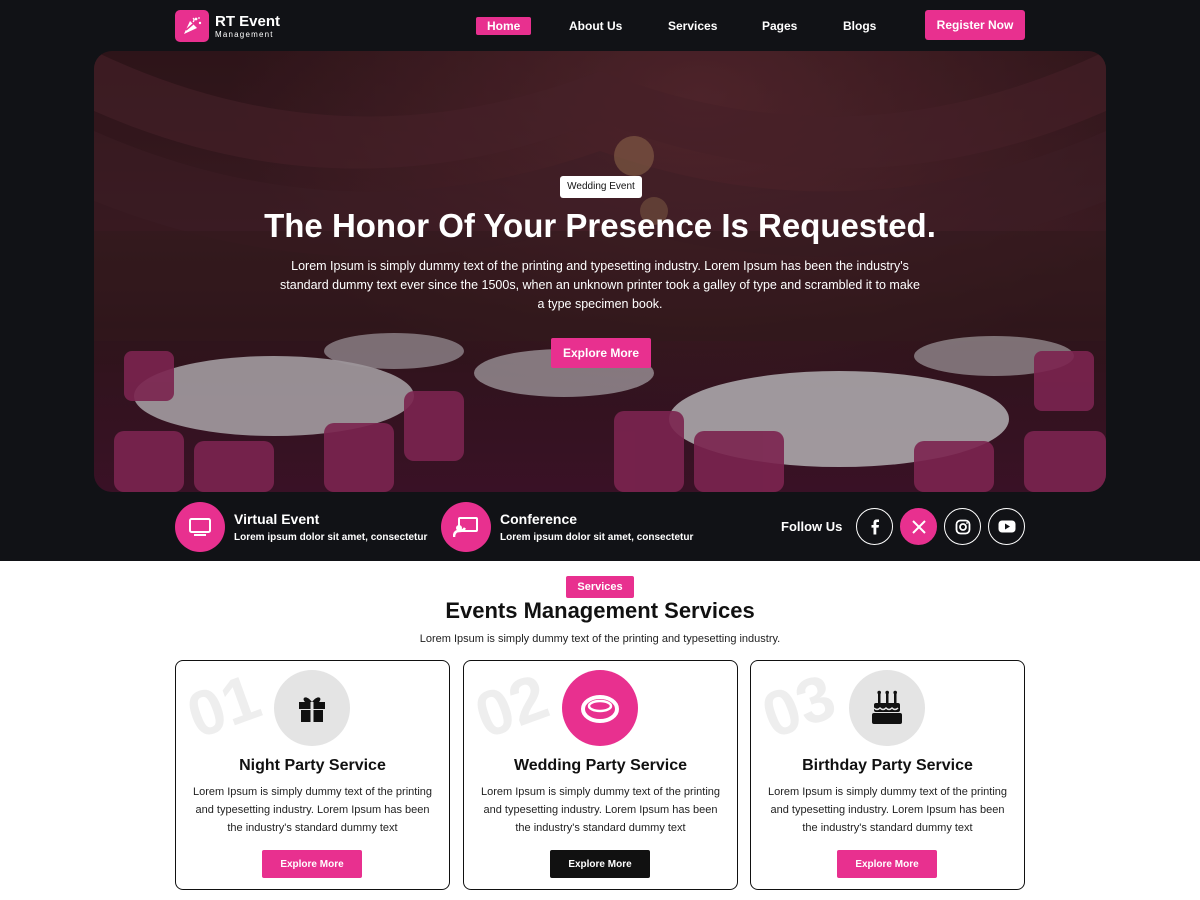  Describe the element at coordinates (466, 527) in the screenshot. I see `presentation-icon` at that location.